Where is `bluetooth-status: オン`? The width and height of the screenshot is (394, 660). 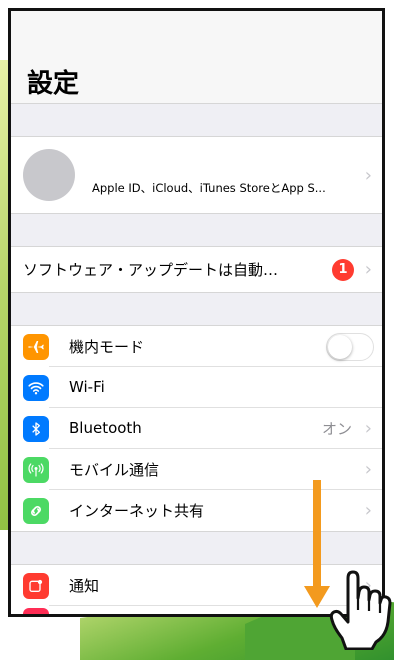 bluetooth-status: オン is located at coordinates (336, 429).